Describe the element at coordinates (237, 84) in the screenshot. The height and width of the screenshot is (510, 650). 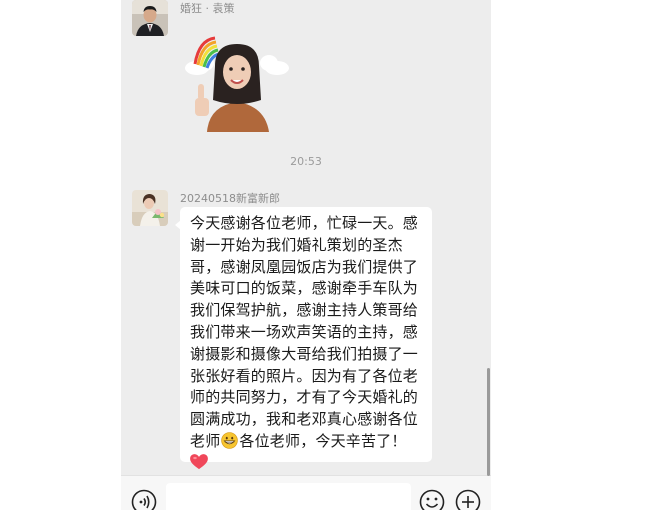
I see `sticker-image` at that location.